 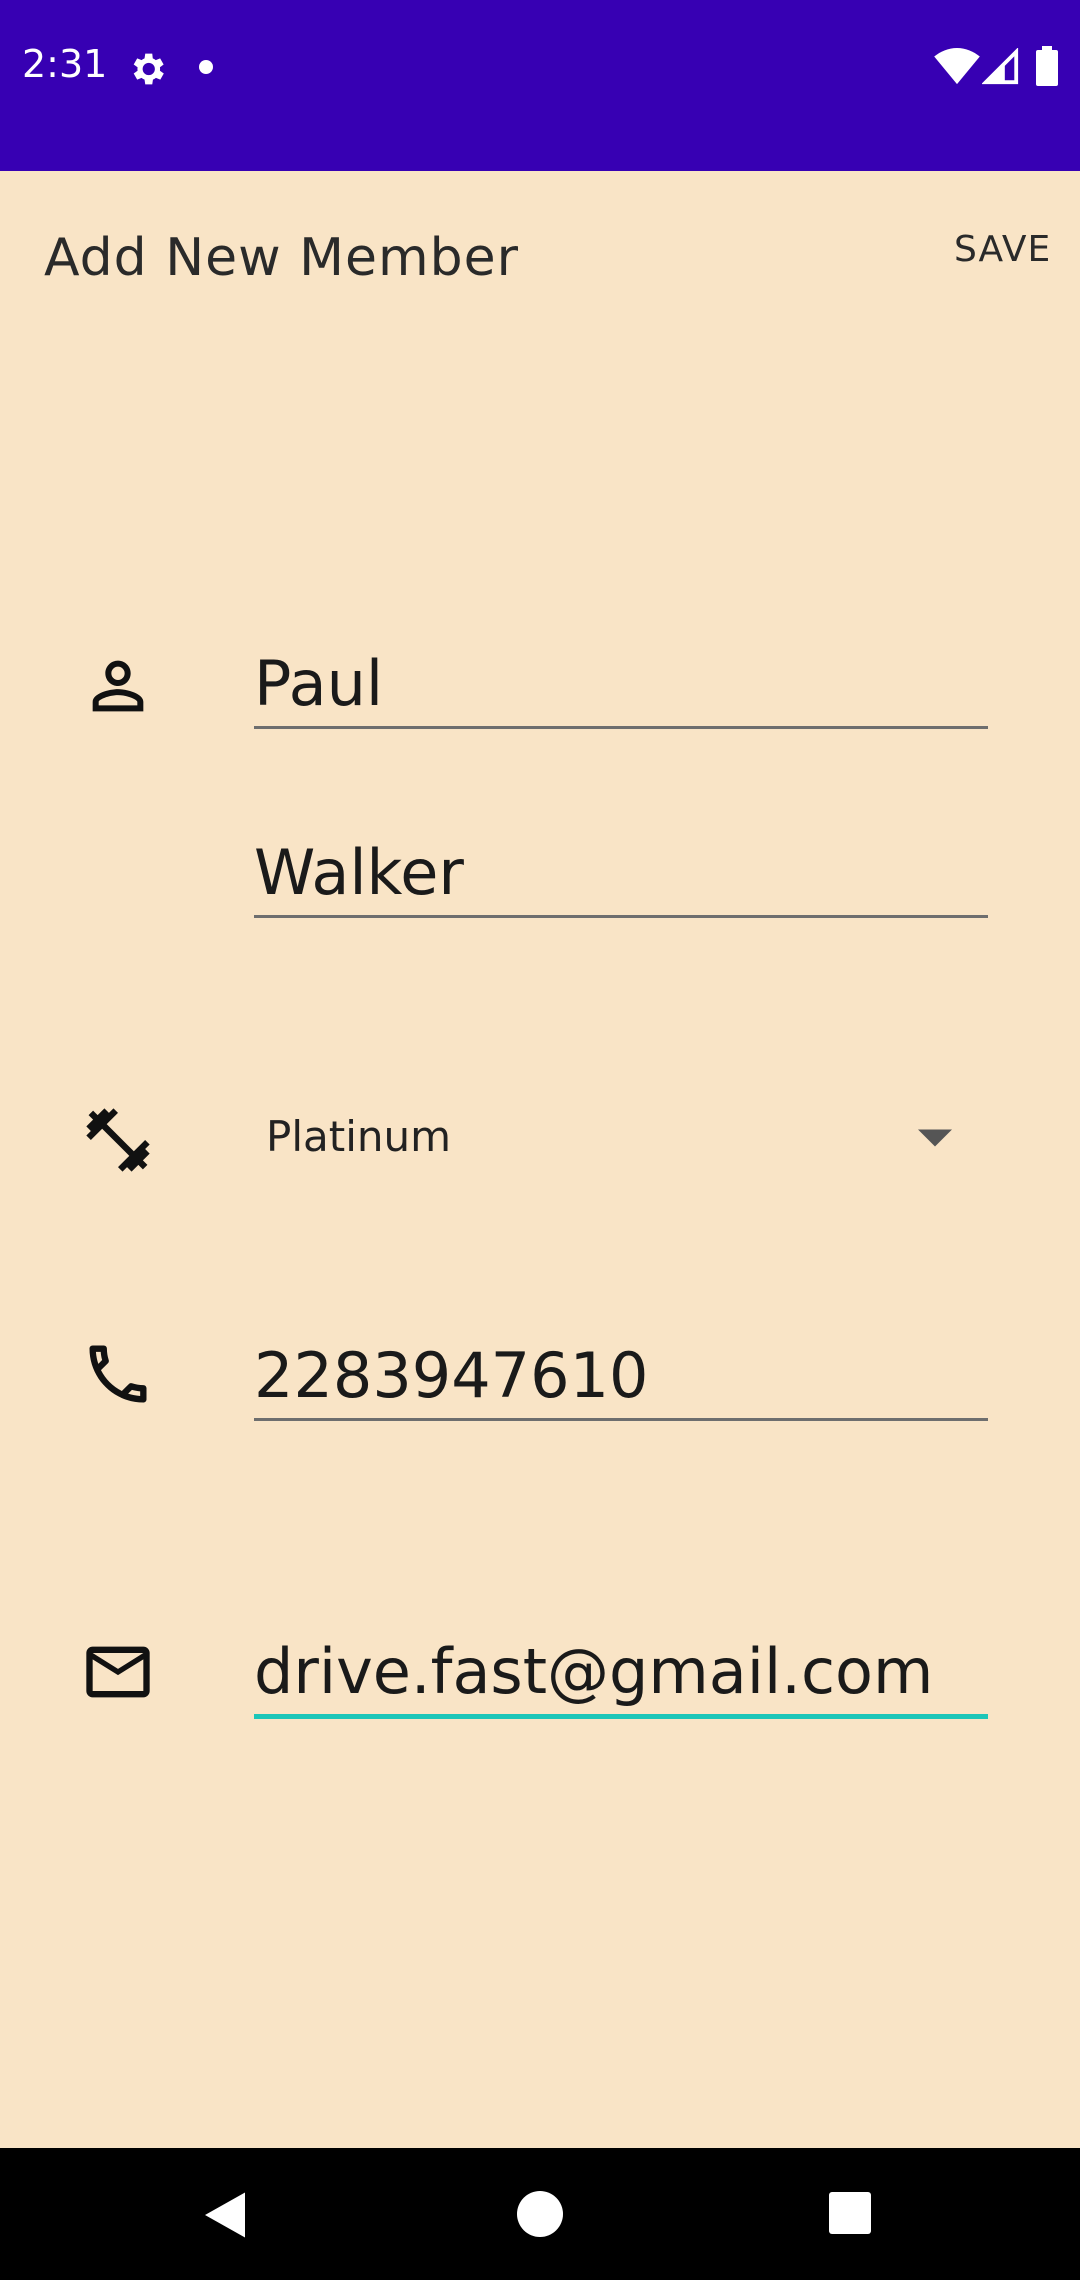 I want to click on email-value: drive.fast@gmail.com, so click(x=594, y=1671).